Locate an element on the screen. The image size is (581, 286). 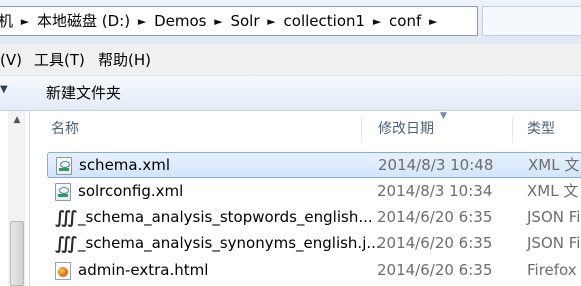
navigation-pane: ▲ is located at coordinates (15, 198).